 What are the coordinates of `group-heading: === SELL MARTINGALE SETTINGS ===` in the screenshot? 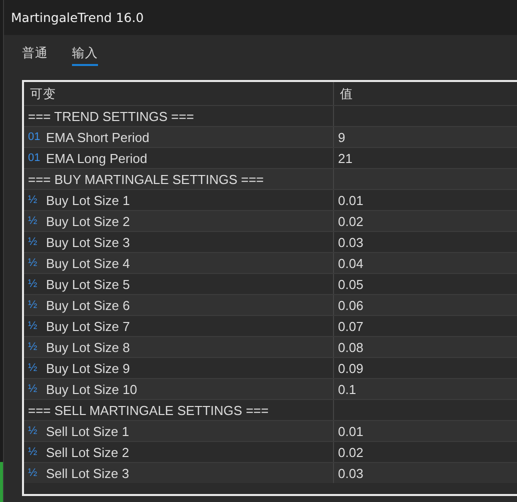 It's located at (148, 410).